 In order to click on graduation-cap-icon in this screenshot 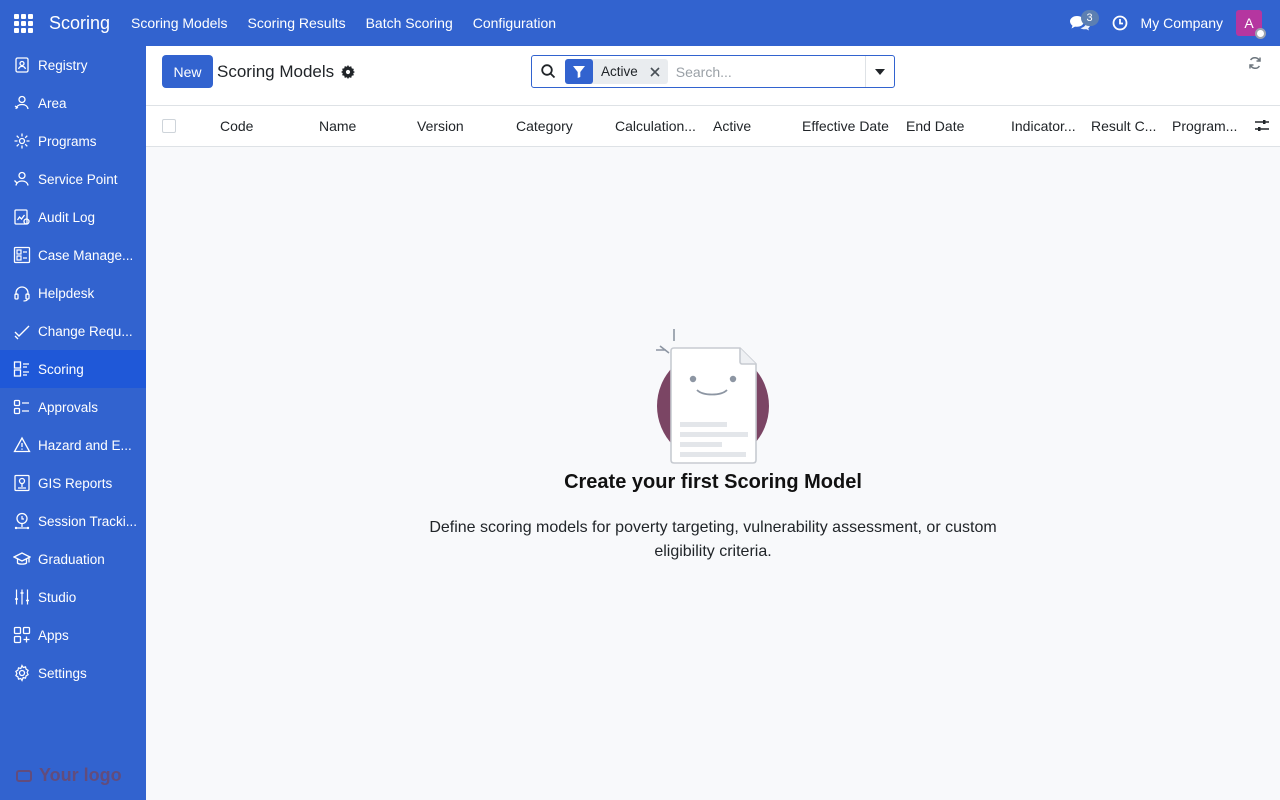, I will do `click(22, 559)`.